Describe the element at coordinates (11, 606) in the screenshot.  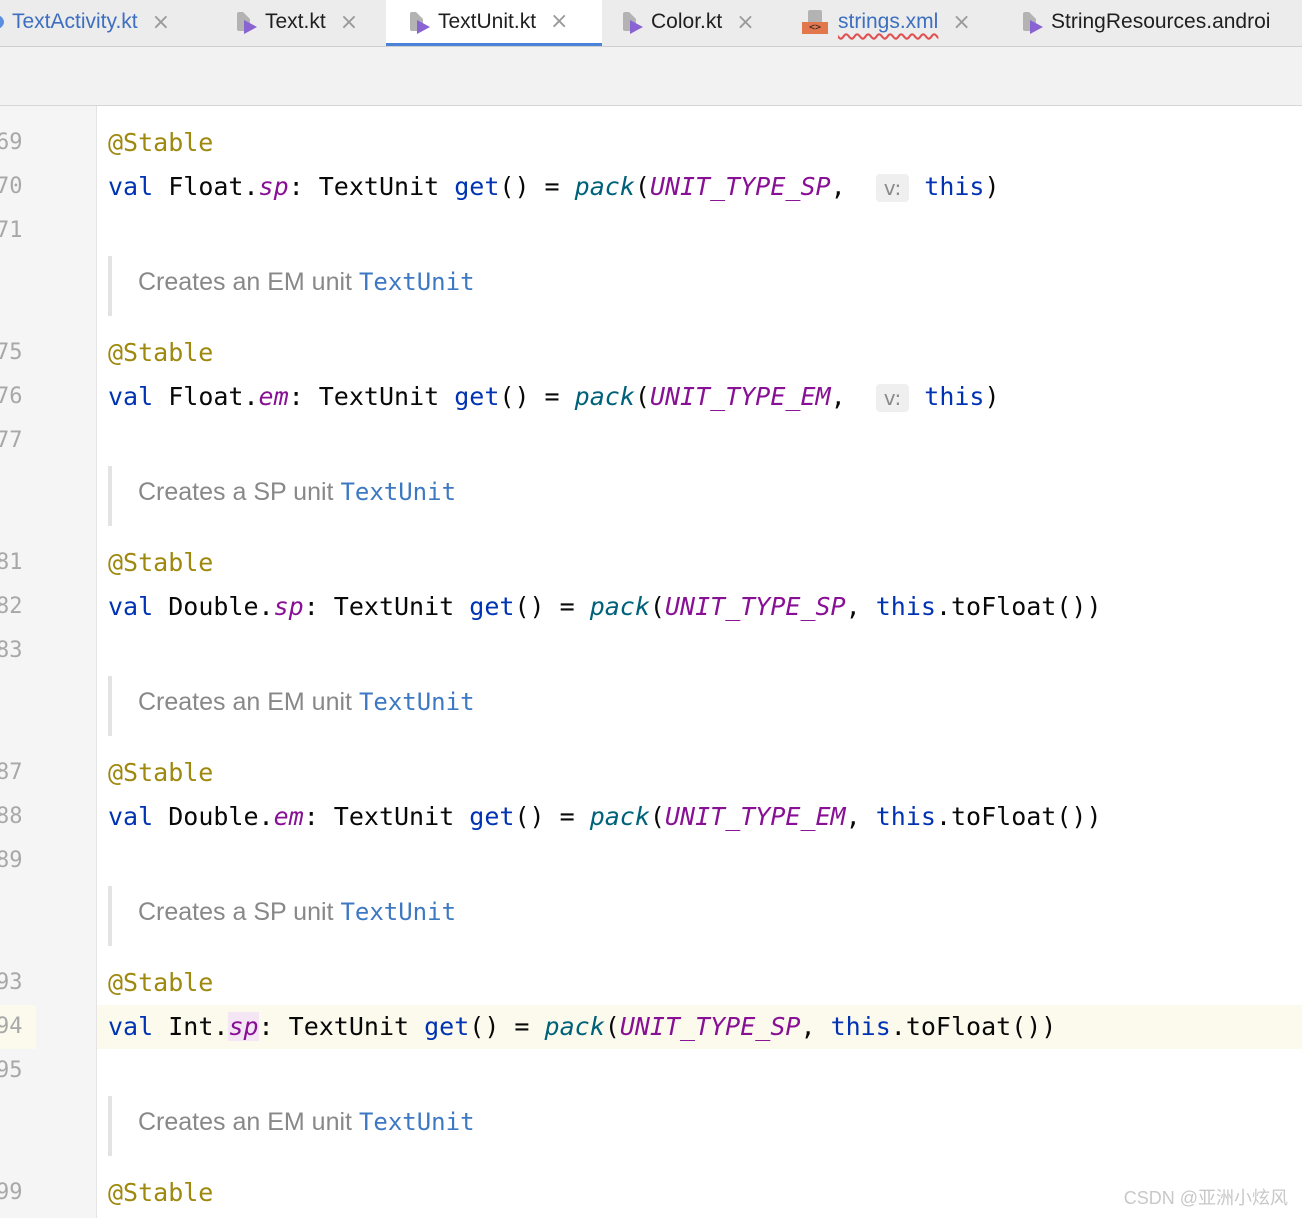
I see `line-number: 82` at that location.